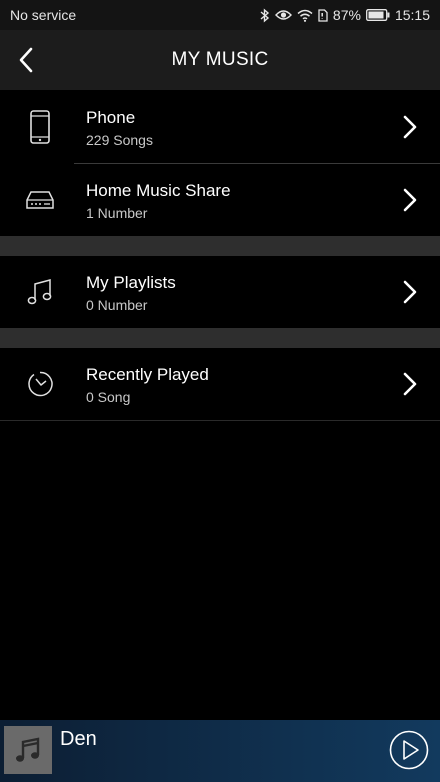 Image resolution: width=440 pixels, height=782 pixels. I want to click on server-icon, so click(40, 200).